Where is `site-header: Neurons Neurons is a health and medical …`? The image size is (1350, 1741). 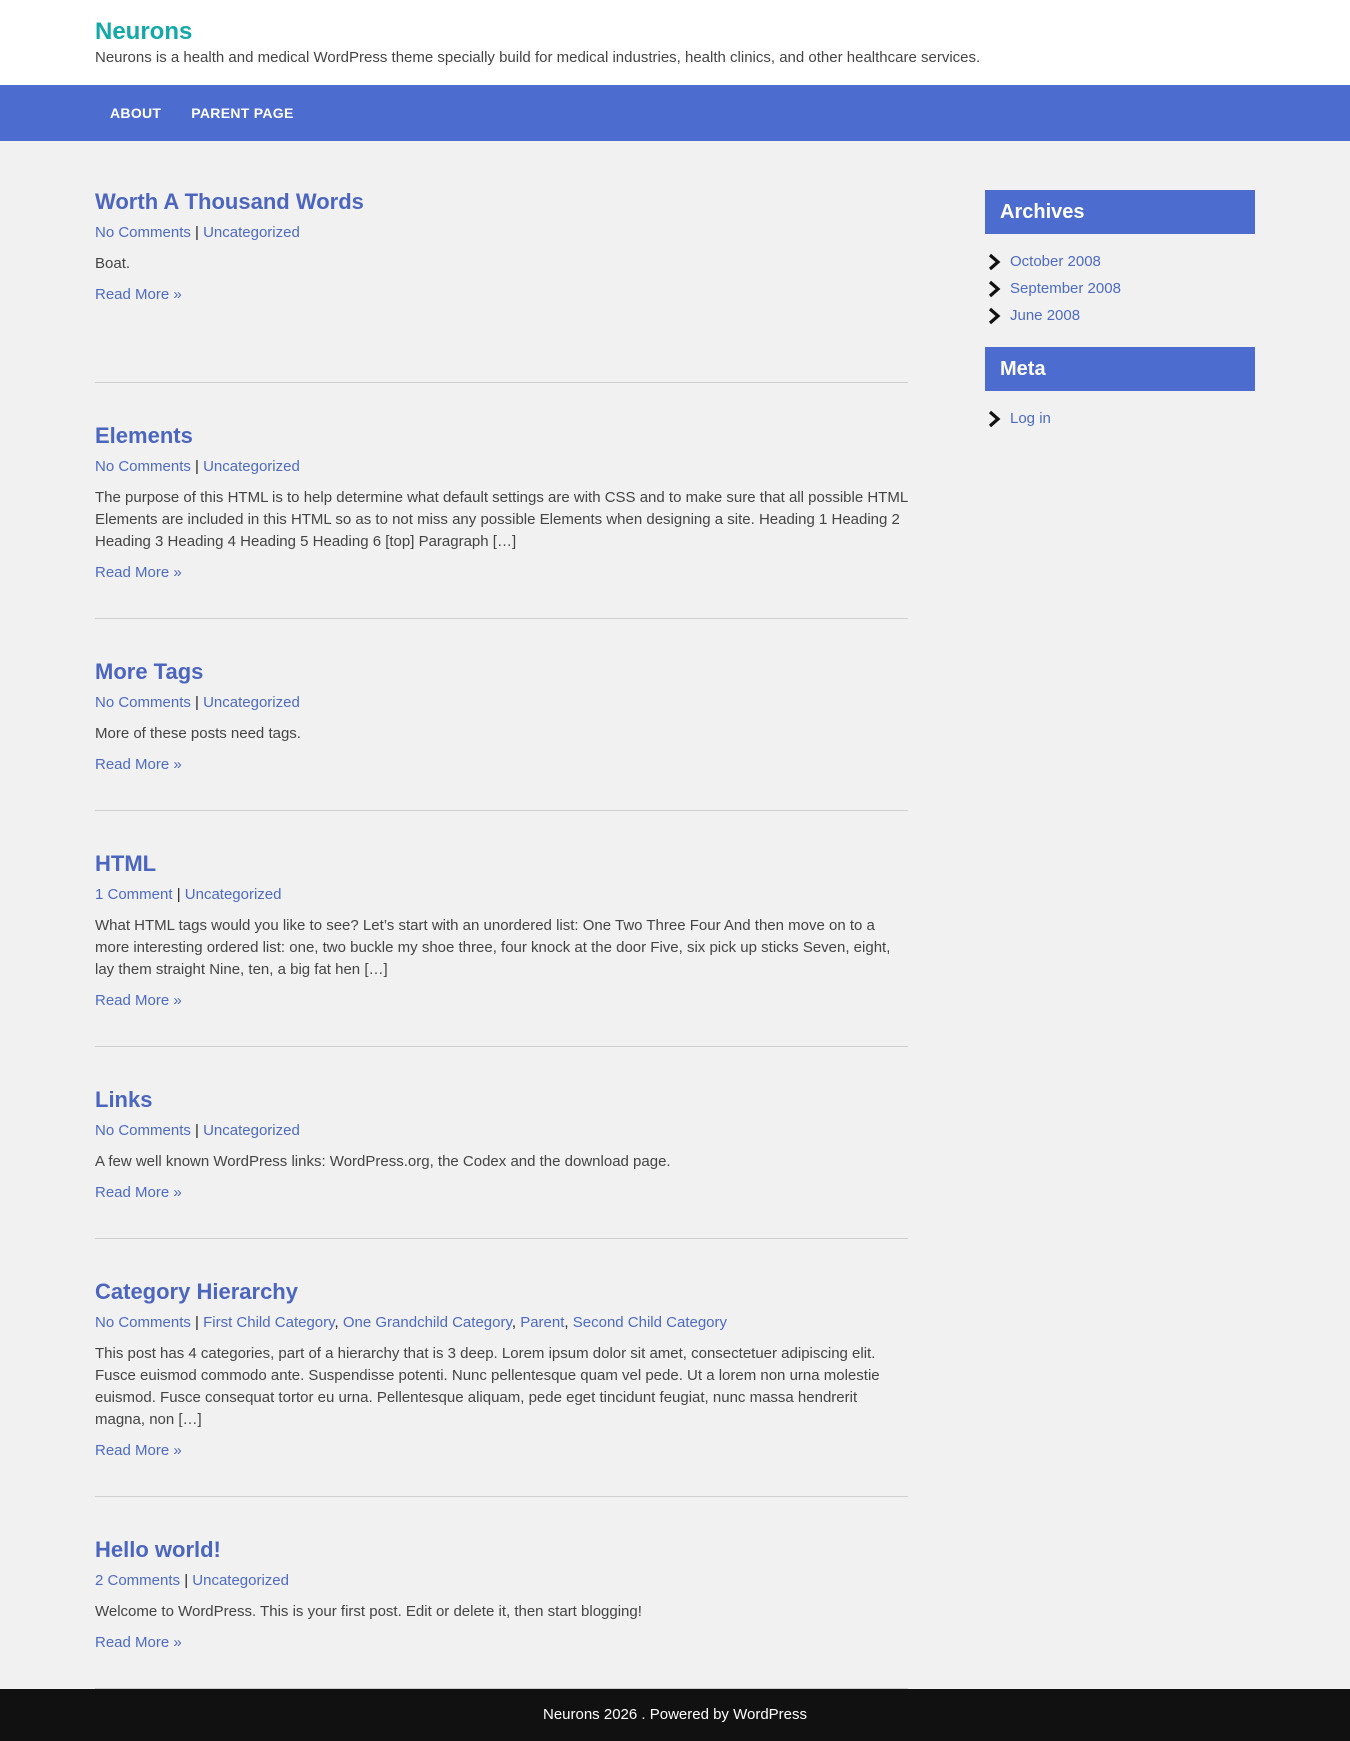
site-header: Neurons Neurons is a health and medical … is located at coordinates (675, 42).